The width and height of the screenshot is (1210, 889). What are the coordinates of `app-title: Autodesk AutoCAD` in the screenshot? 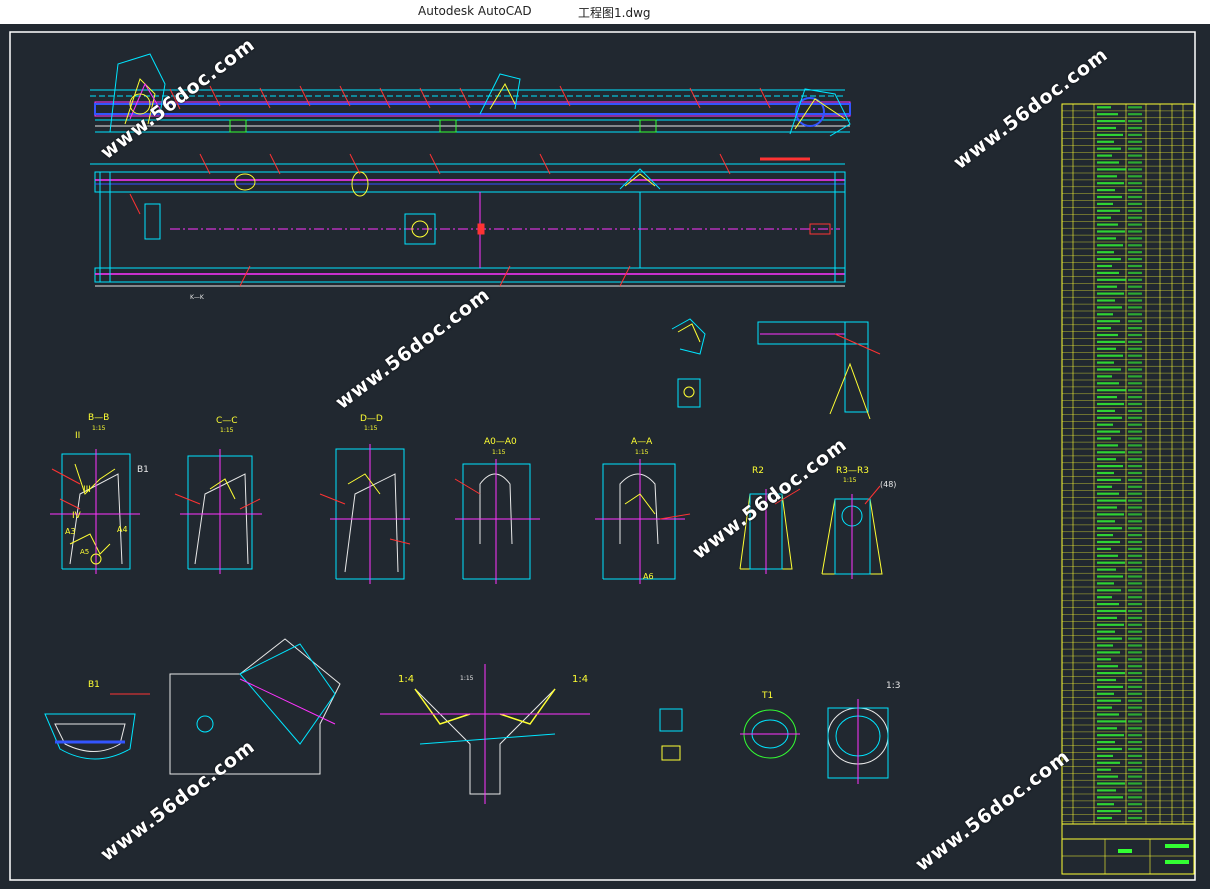 It's located at (475, 11).